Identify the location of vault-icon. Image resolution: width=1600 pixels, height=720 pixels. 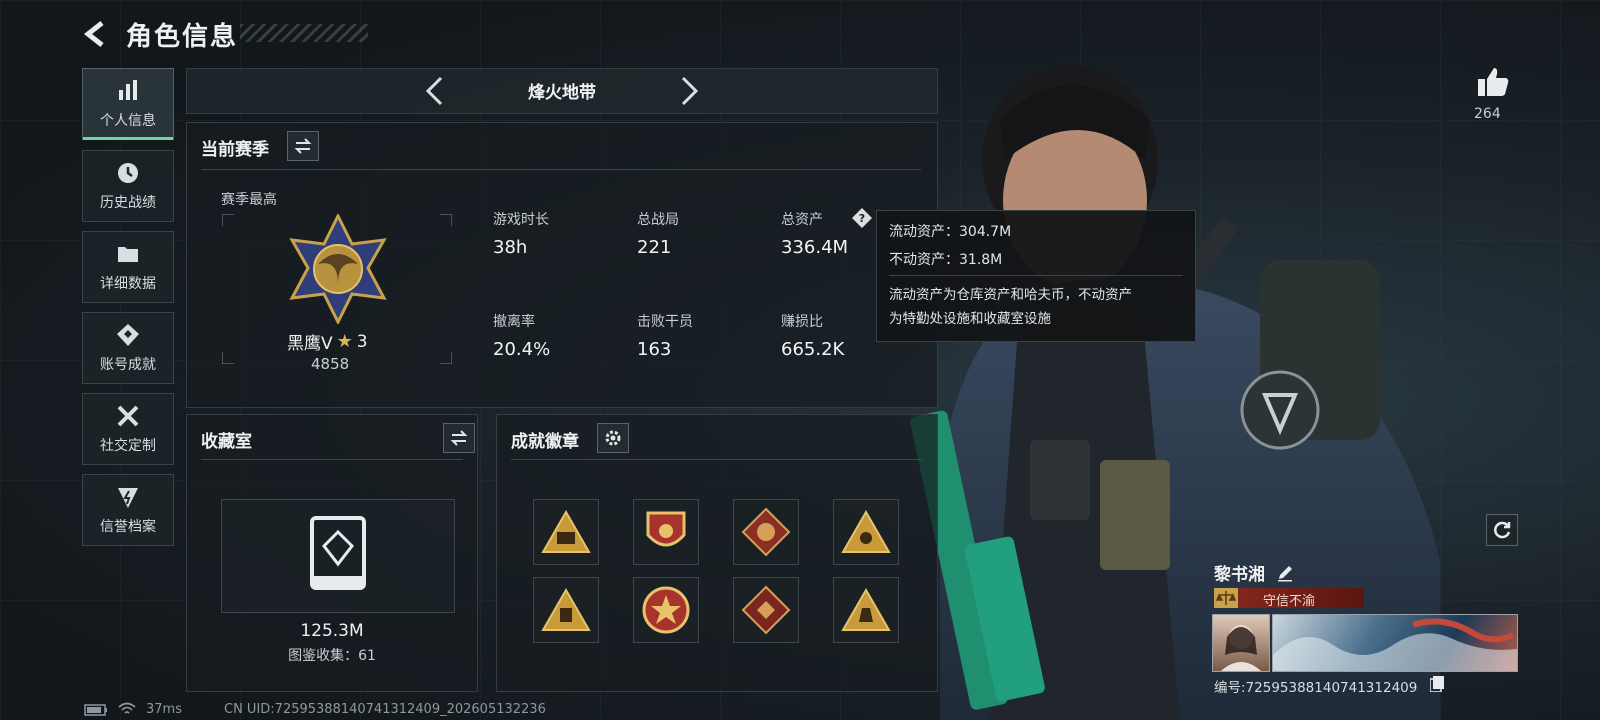
(338, 553).